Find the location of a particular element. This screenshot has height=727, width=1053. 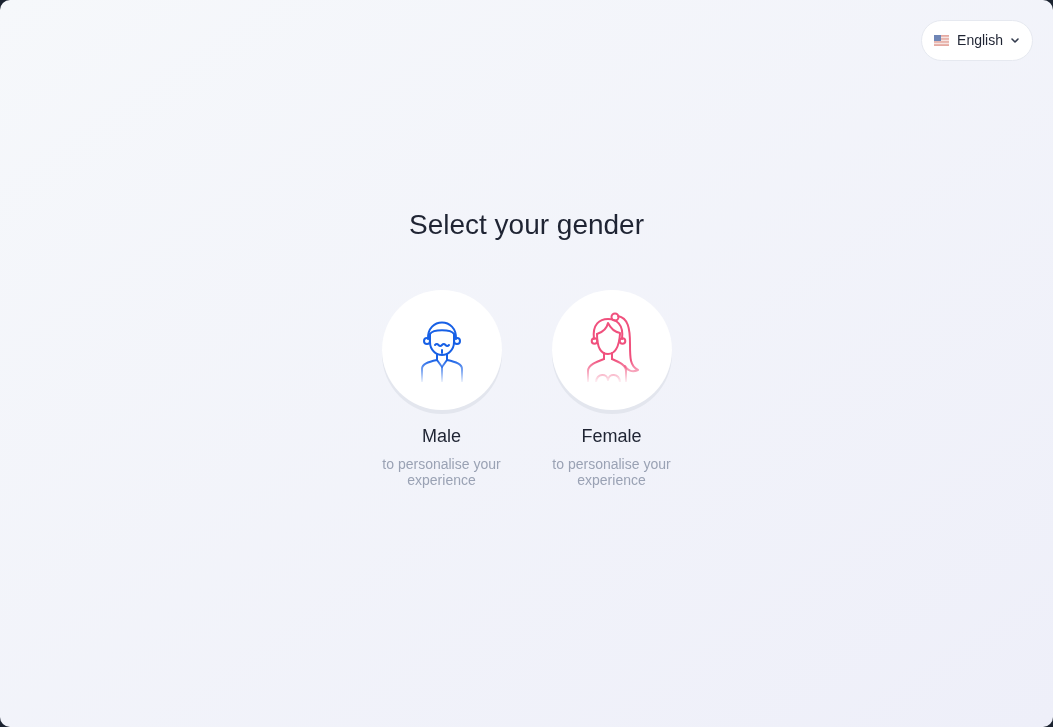

option-label: Male is located at coordinates (441, 436).